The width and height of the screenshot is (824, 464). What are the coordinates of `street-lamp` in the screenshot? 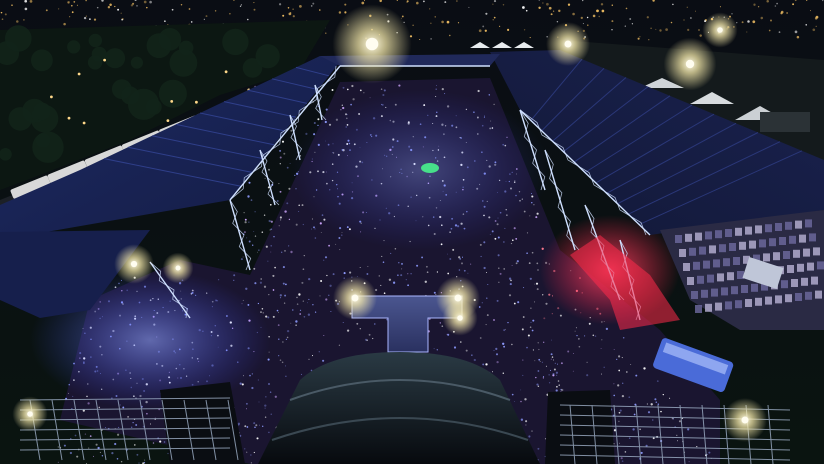 It's located at (69, 118).